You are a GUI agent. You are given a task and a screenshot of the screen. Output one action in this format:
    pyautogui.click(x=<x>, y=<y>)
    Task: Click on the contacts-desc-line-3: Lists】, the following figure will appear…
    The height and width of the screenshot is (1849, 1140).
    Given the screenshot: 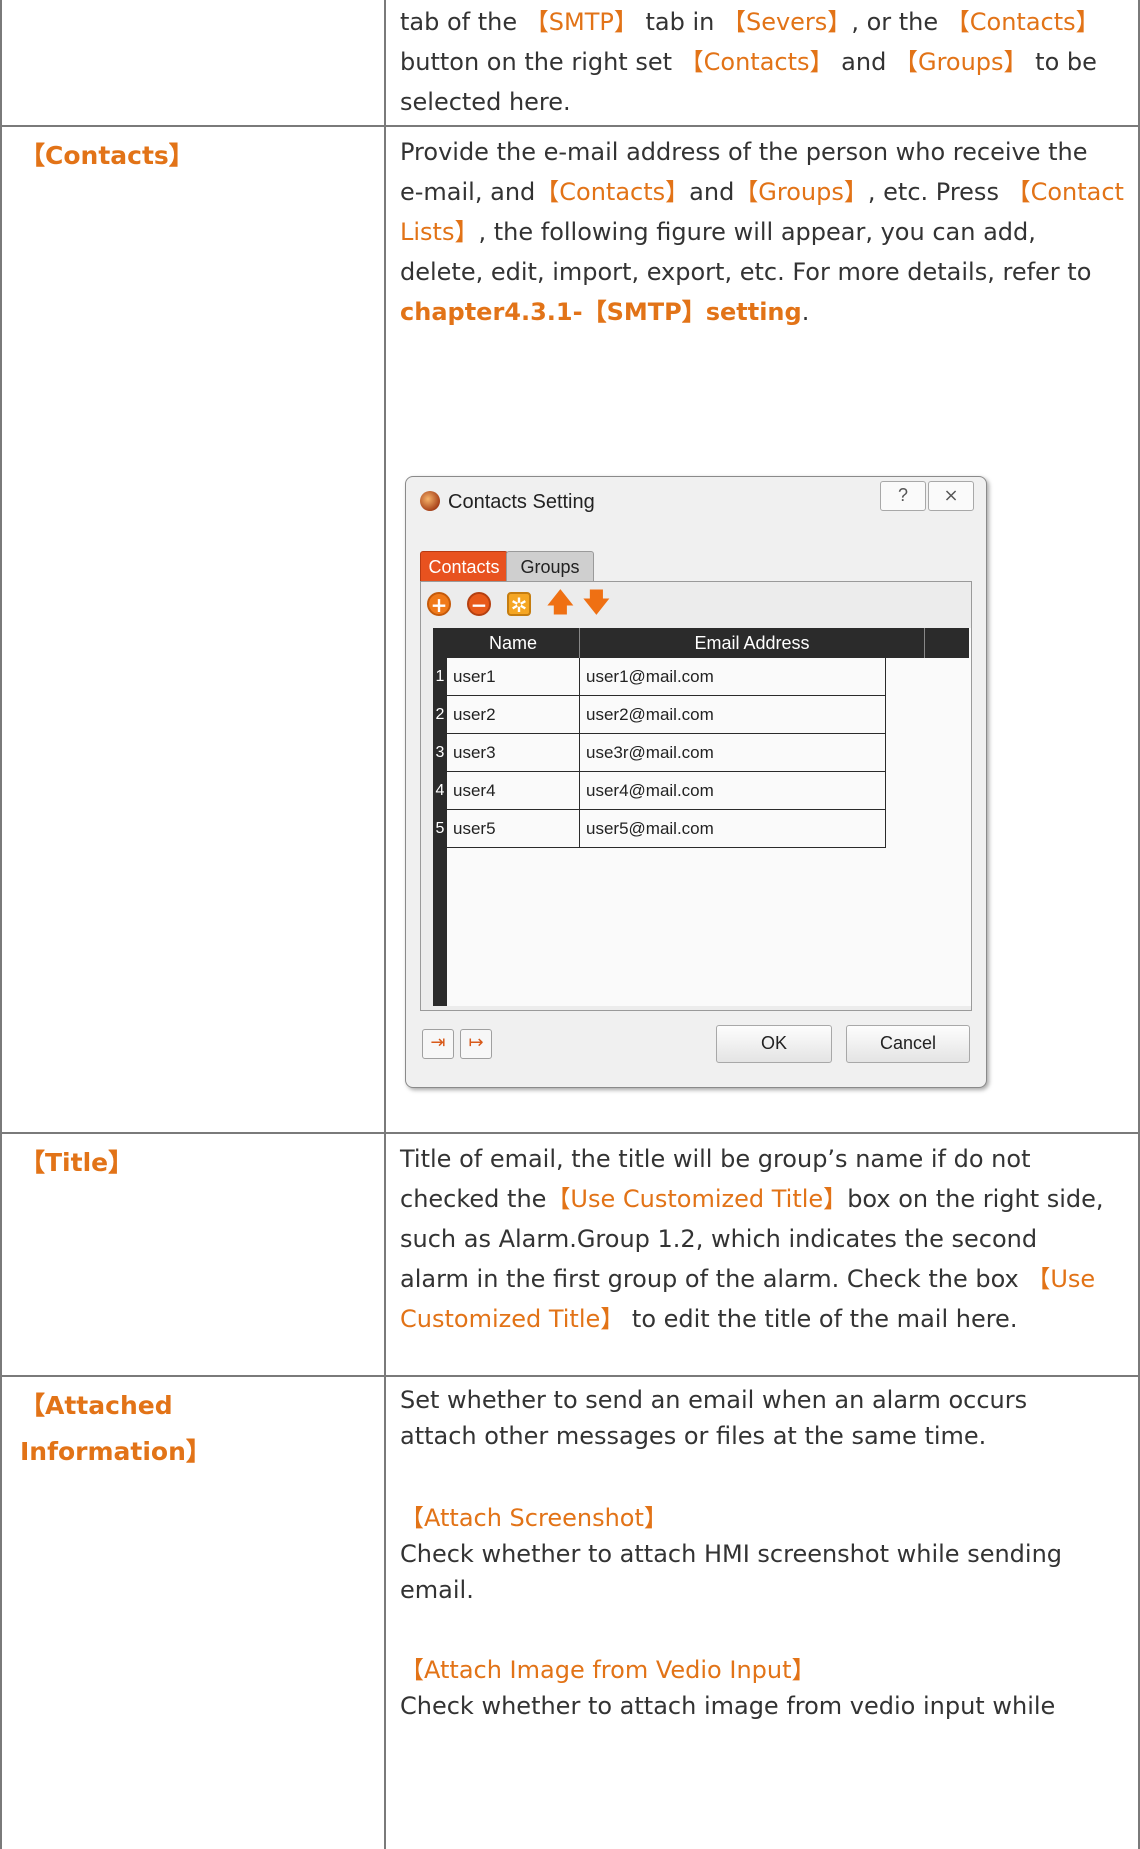 What is the action you would take?
    pyautogui.click(x=764, y=232)
    